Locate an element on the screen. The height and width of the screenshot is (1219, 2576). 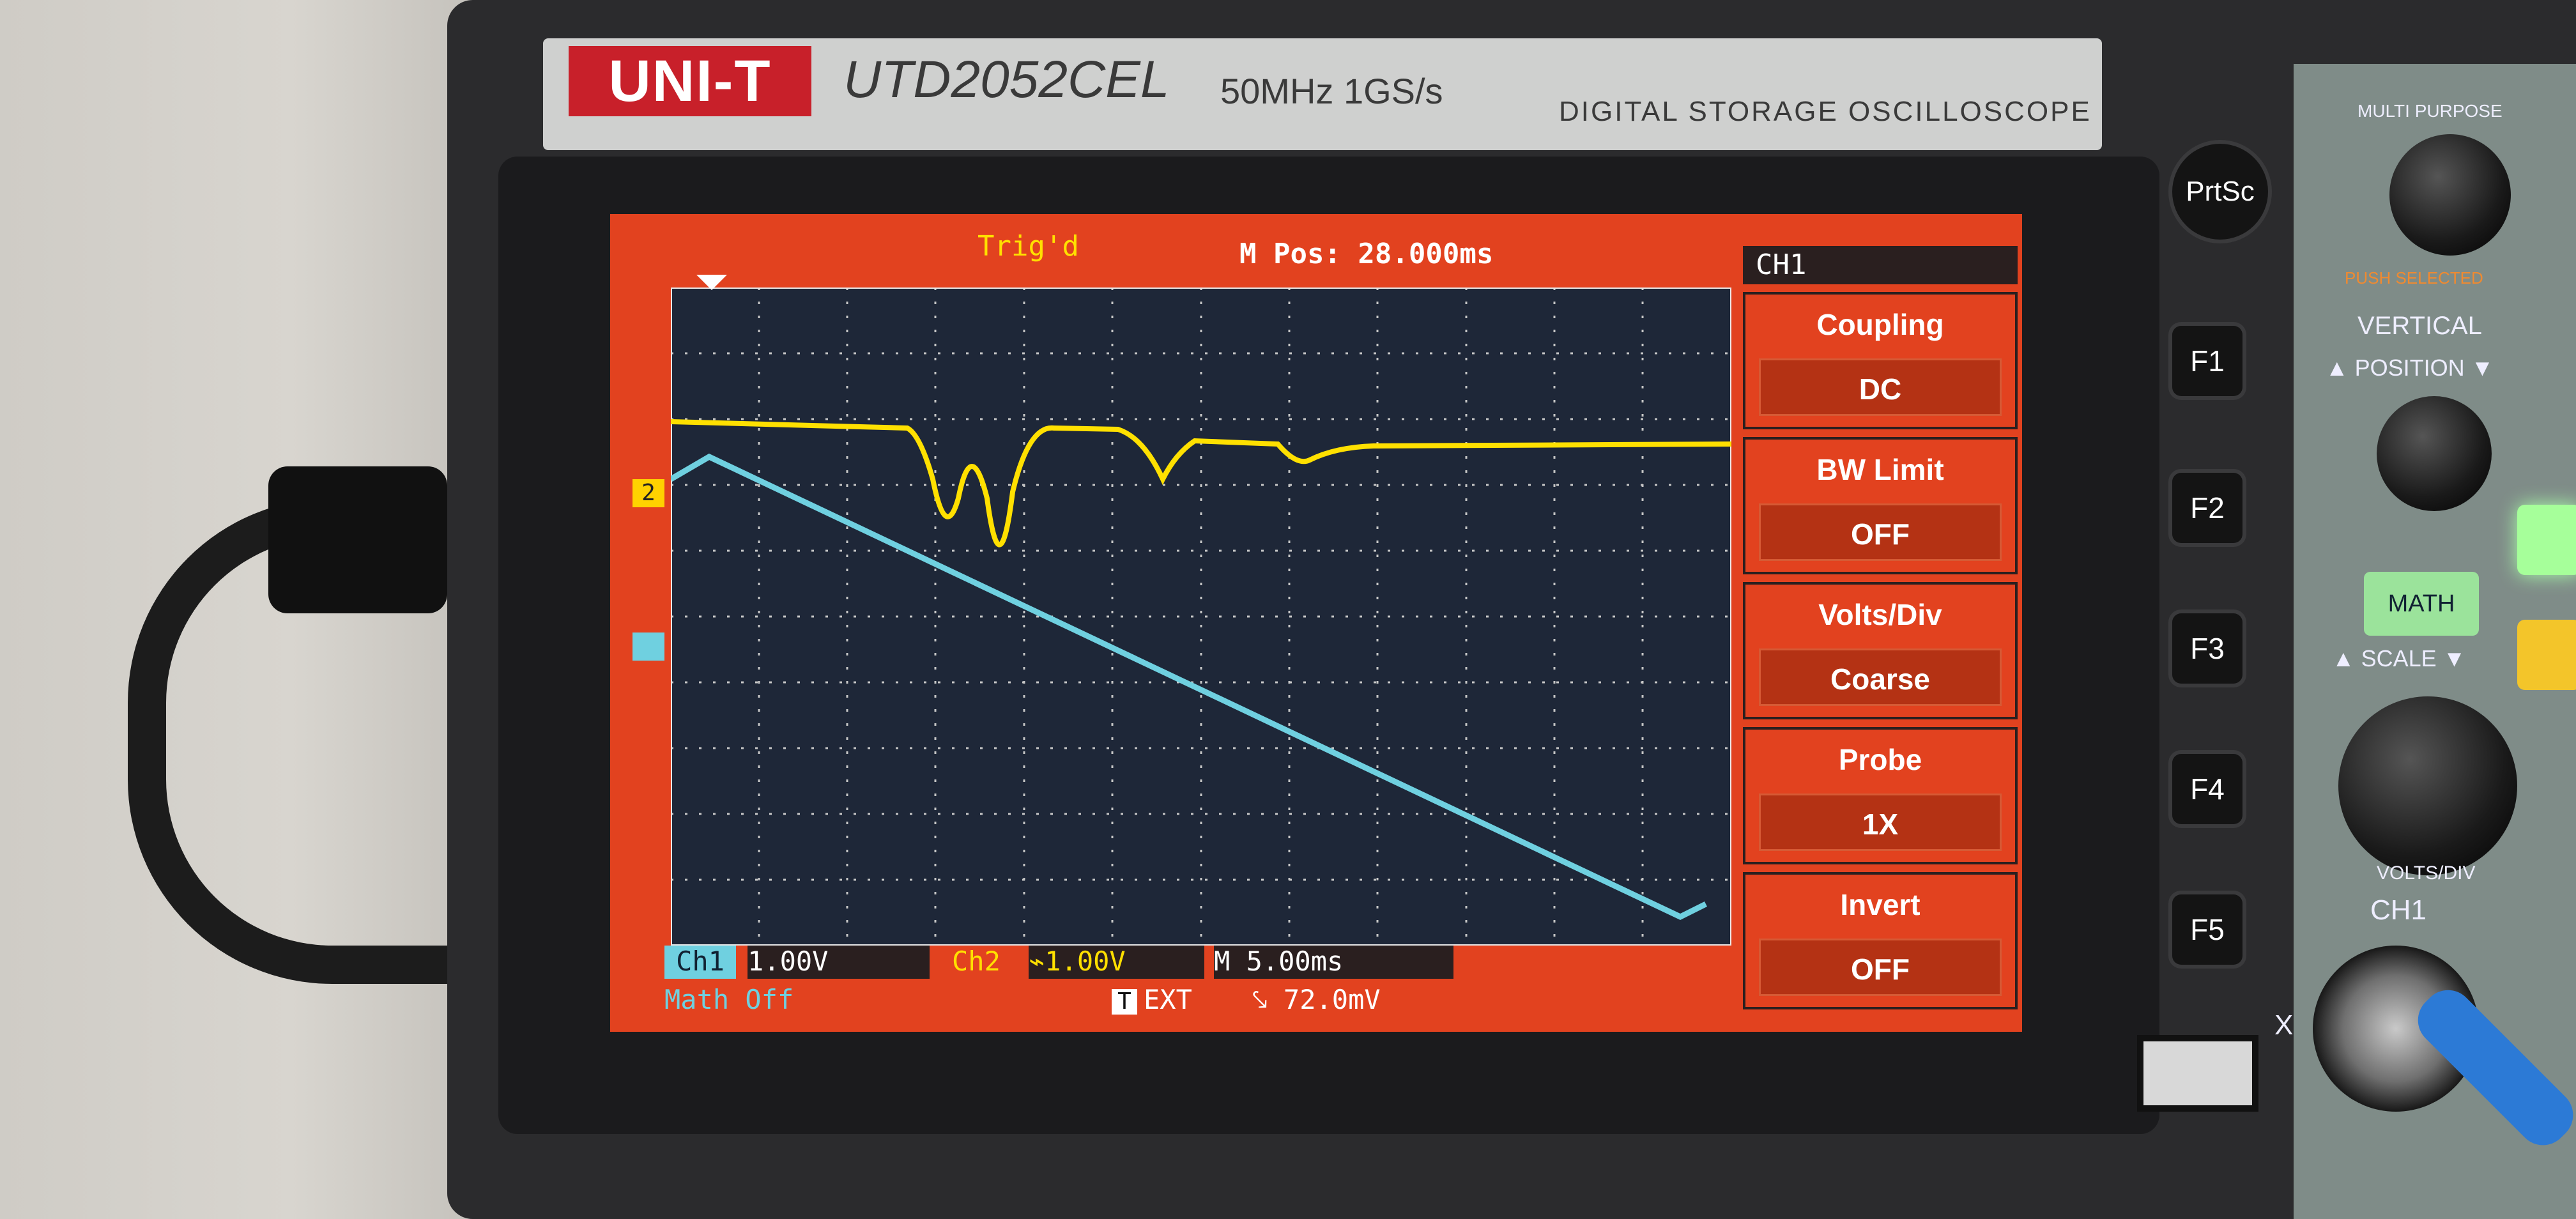
vertical-label: VERTICAL is located at coordinates (2420, 326).